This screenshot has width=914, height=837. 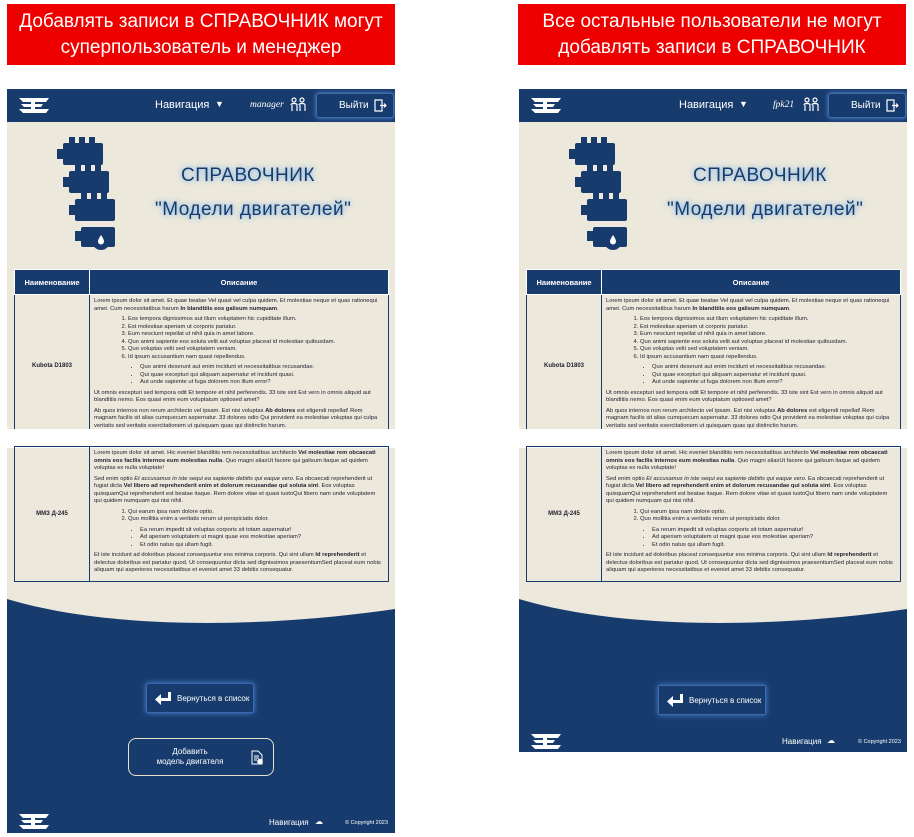 I want to click on add-engine-model-button: Добавить модель двигателя, so click(x=201, y=757).